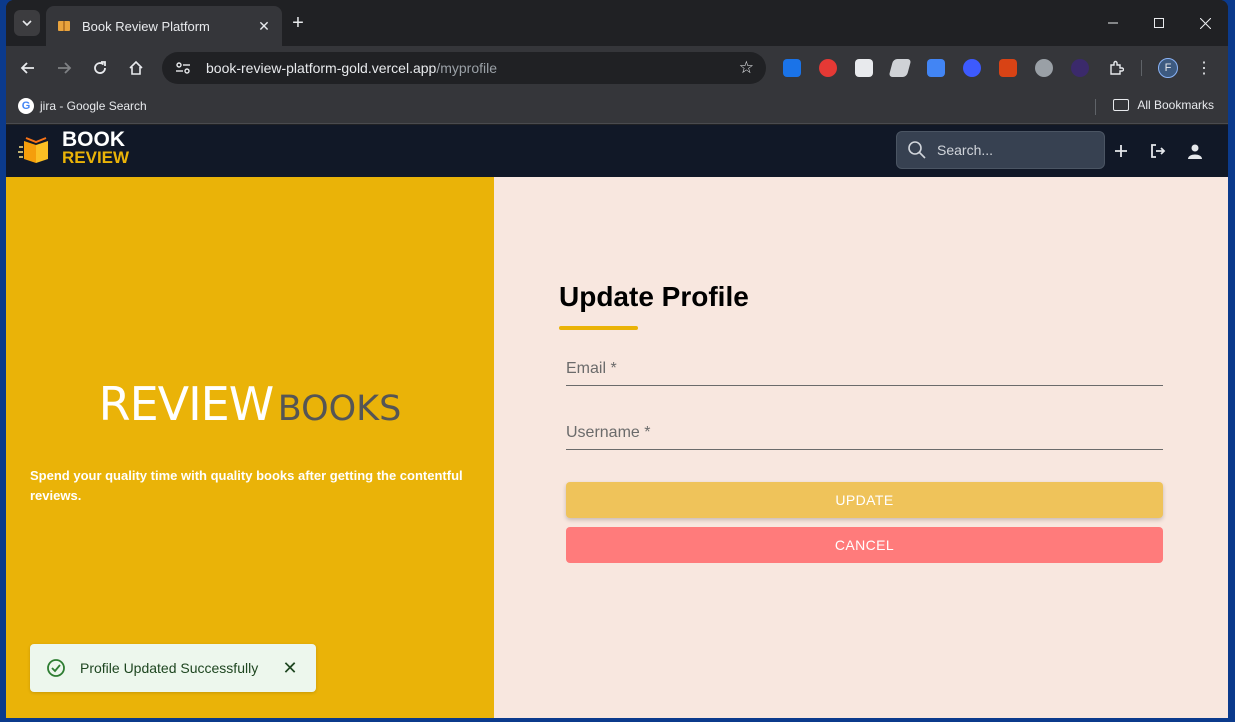 This screenshot has width=1235, height=722. I want to click on profile-avatar: F, so click(1168, 68).